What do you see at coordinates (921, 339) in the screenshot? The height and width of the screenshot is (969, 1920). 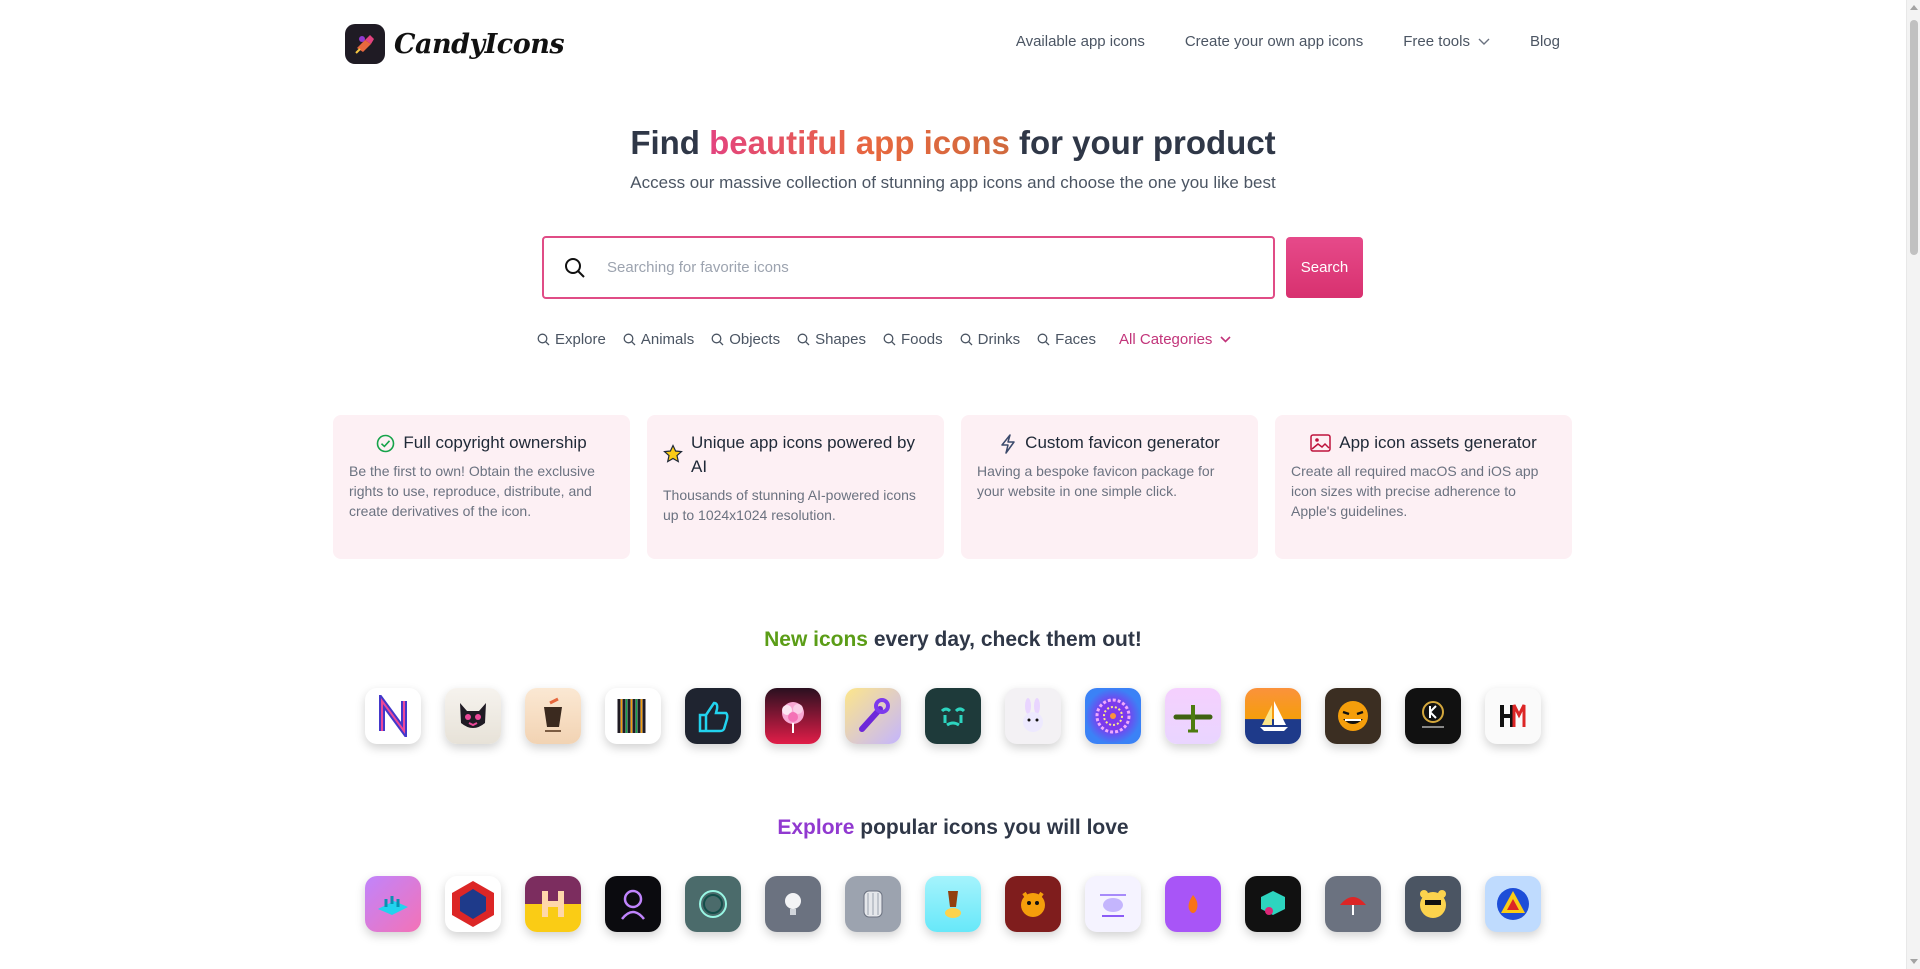 I see `category-label: Foods` at bounding box center [921, 339].